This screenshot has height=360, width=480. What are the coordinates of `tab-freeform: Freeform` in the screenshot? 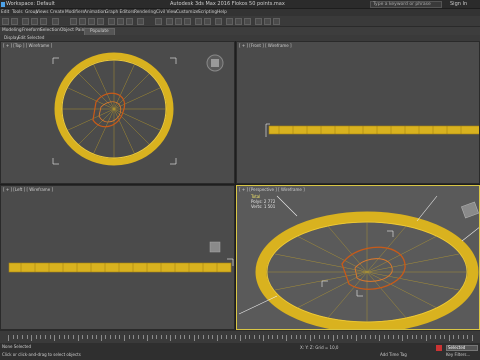 It's located at (31, 31).